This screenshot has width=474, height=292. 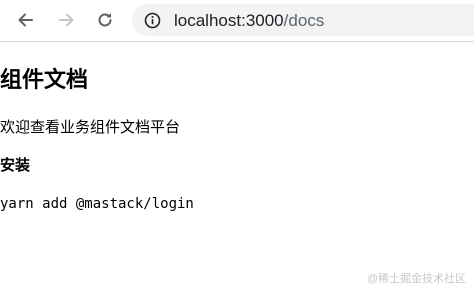 I want to click on address-bar: localhost:3000/docs, so click(x=303, y=20).